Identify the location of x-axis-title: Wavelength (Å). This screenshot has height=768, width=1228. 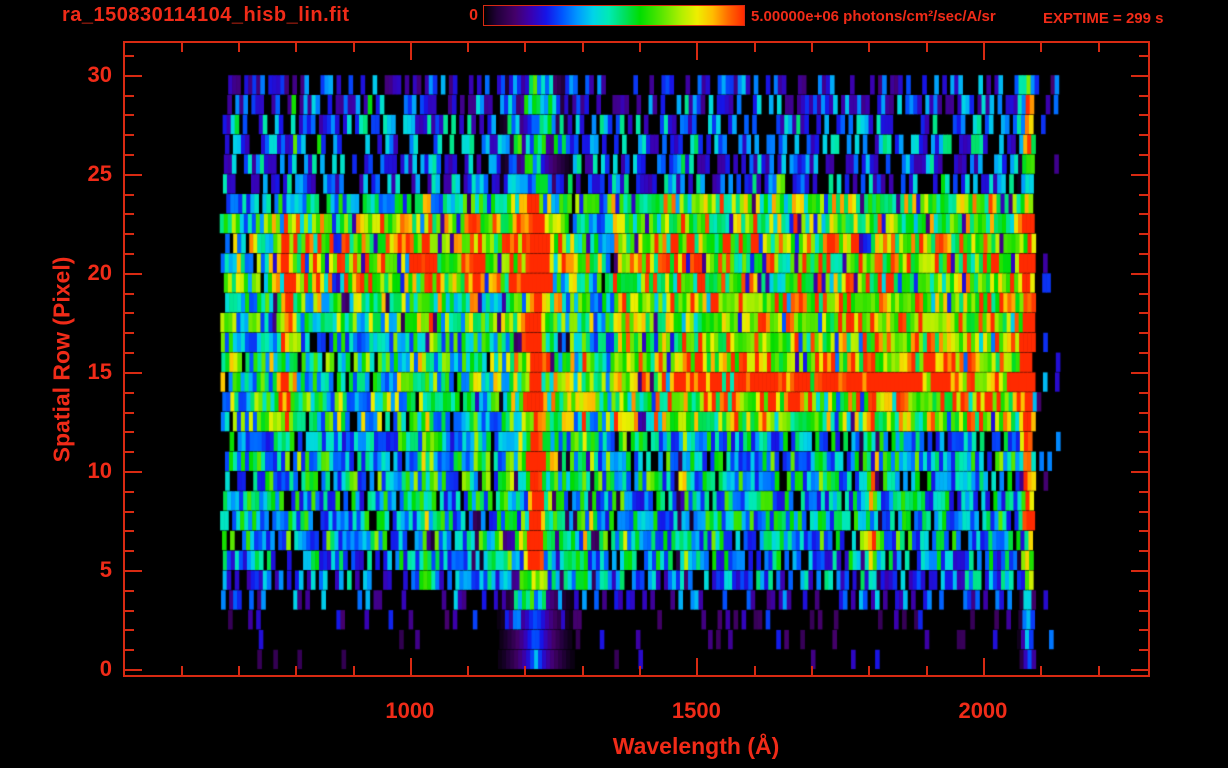
(696, 746).